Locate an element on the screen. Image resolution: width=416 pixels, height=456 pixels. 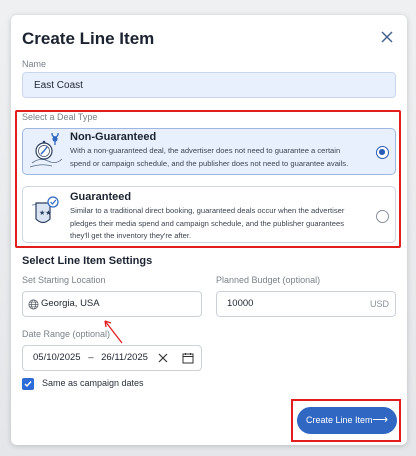
name-label: Name is located at coordinates (34, 64).